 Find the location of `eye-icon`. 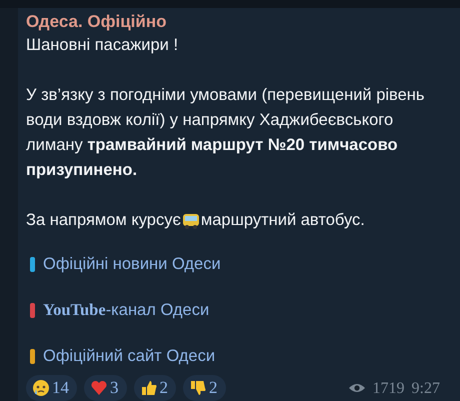

eye-icon is located at coordinates (357, 388).